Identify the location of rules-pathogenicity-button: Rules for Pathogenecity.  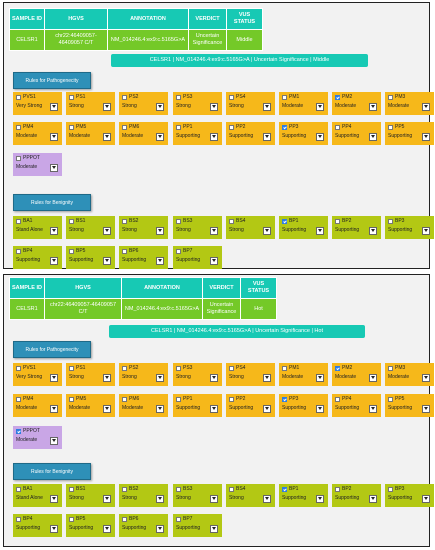
(52, 349).